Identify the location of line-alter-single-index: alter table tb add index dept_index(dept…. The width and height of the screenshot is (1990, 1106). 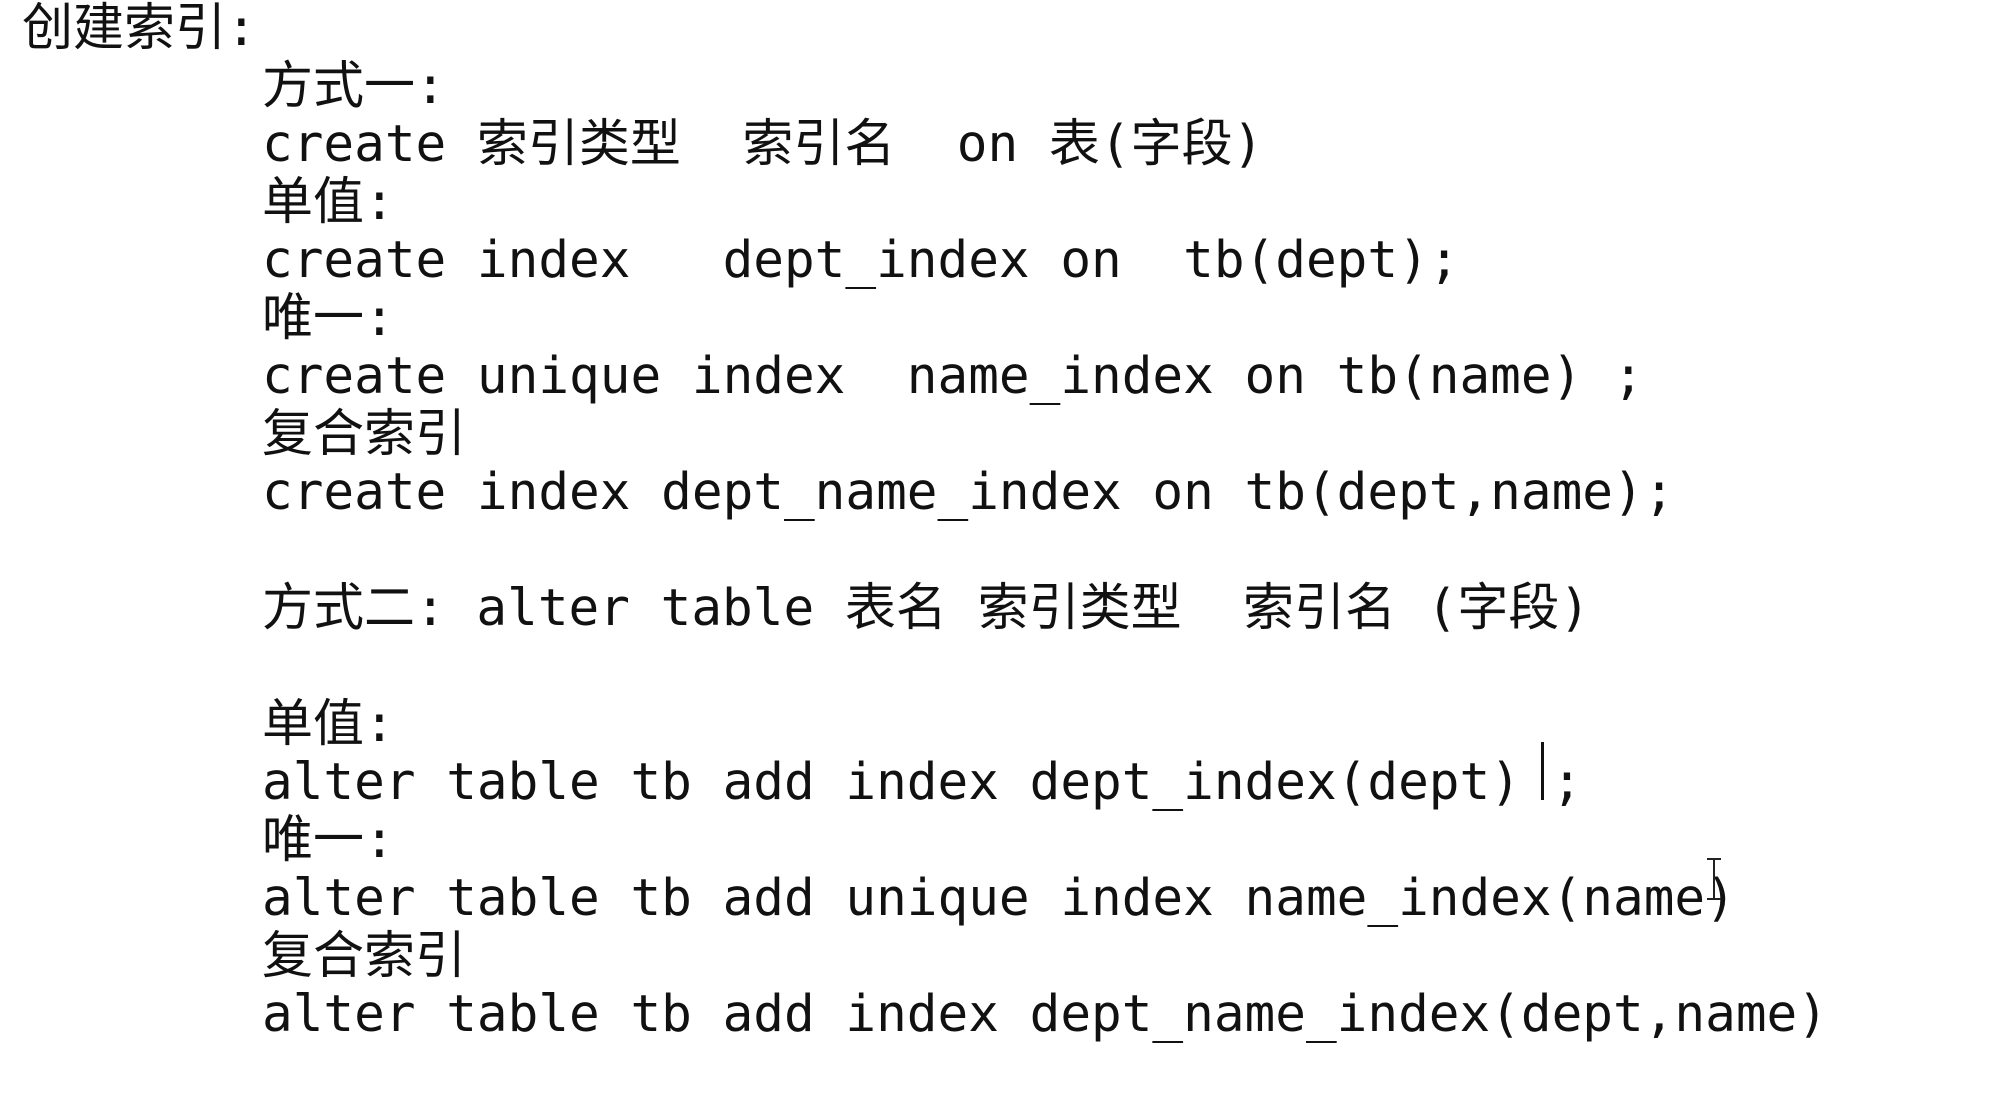
(922, 782).